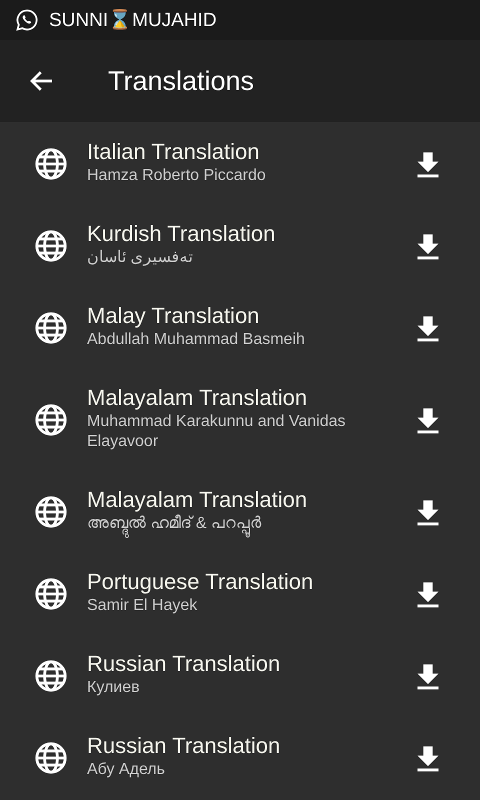  Describe the element at coordinates (173, 316) in the screenshot. I see `translation-title: Malay Translation` at that location.